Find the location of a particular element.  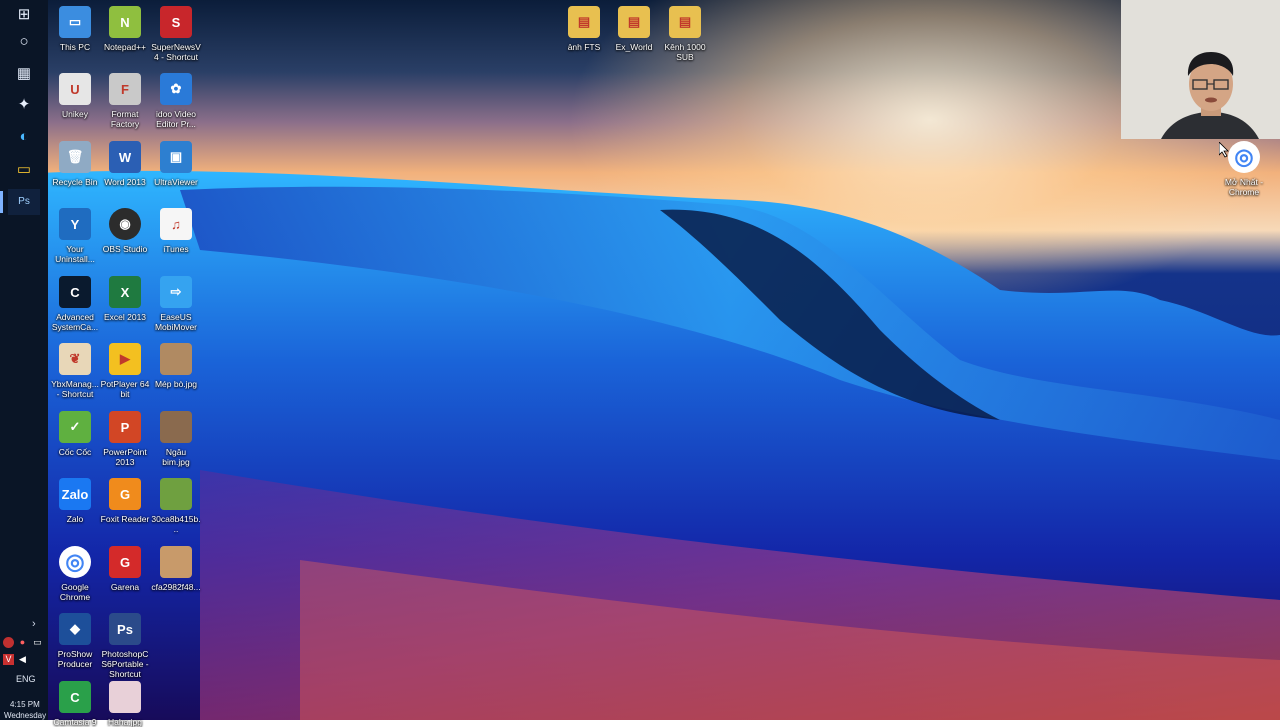

desktop-icon-label: Unikey is located at coordinates (75, 114).